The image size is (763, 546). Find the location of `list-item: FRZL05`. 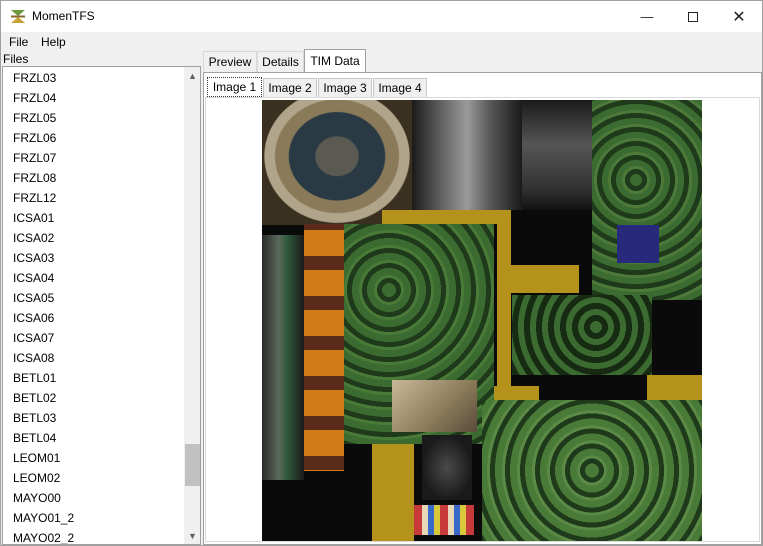

list-item: FRZL05 is located at coordinates (34, 118).